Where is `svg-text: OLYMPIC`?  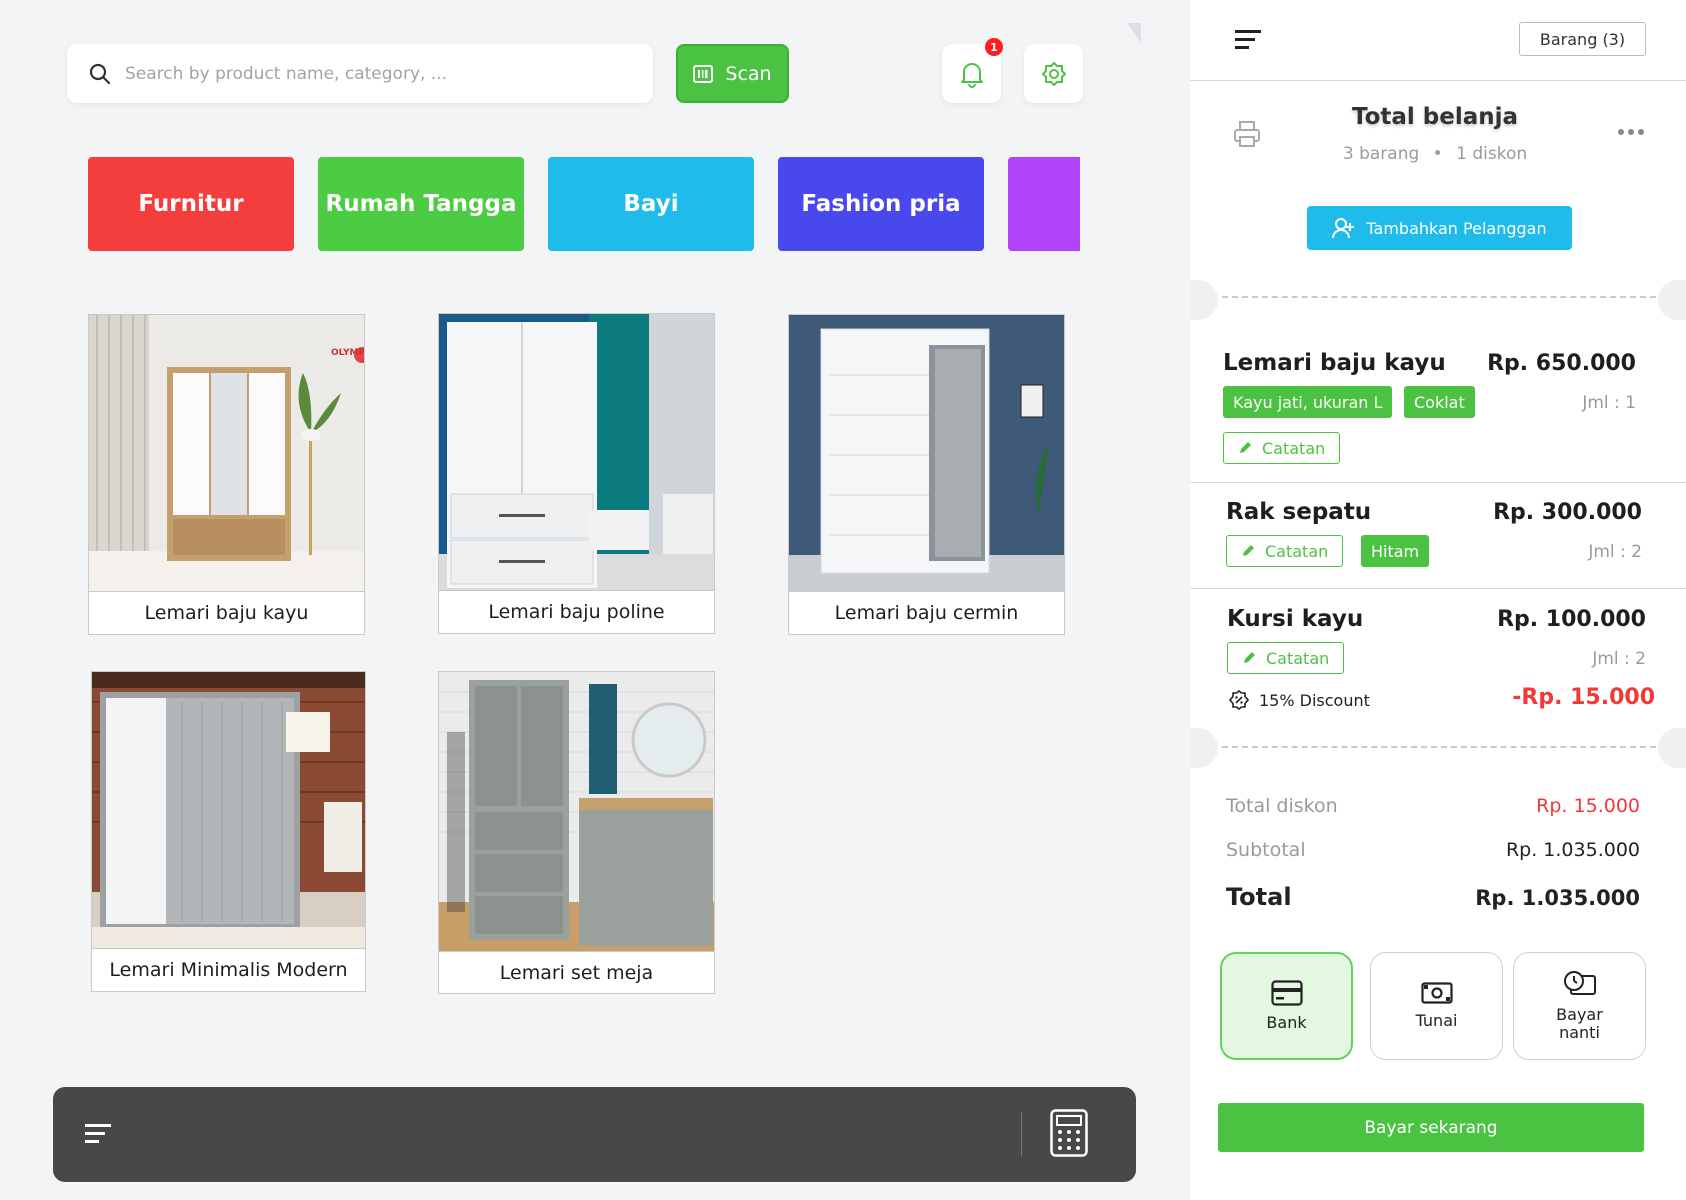 svg-text: OLYMPIC is located at coordinates (347, 353).